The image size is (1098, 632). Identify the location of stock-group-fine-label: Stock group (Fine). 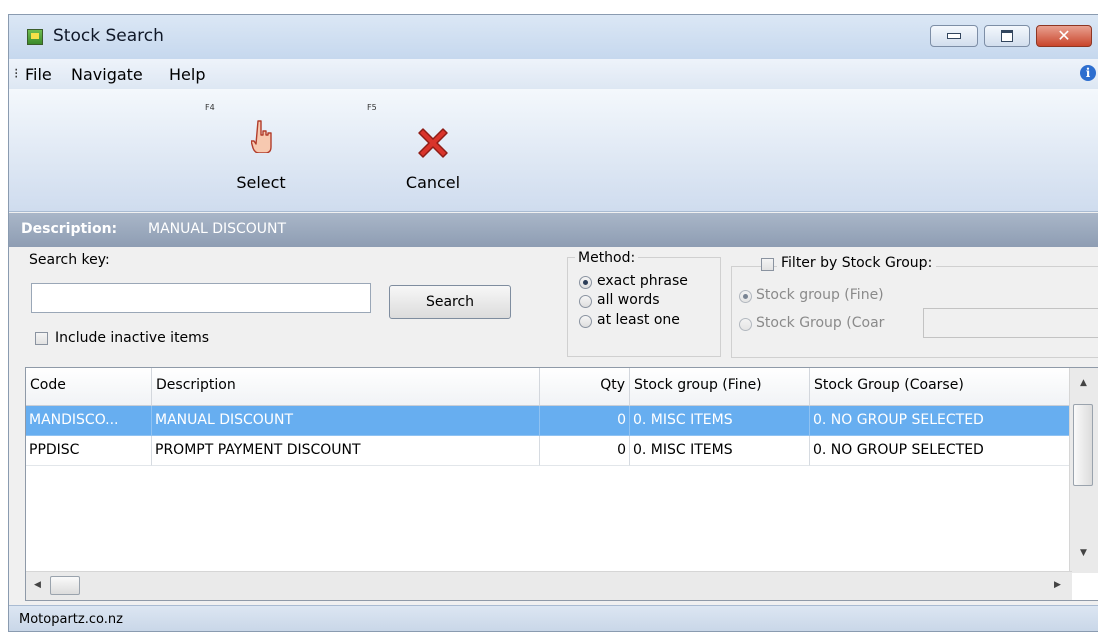
(820, 295).